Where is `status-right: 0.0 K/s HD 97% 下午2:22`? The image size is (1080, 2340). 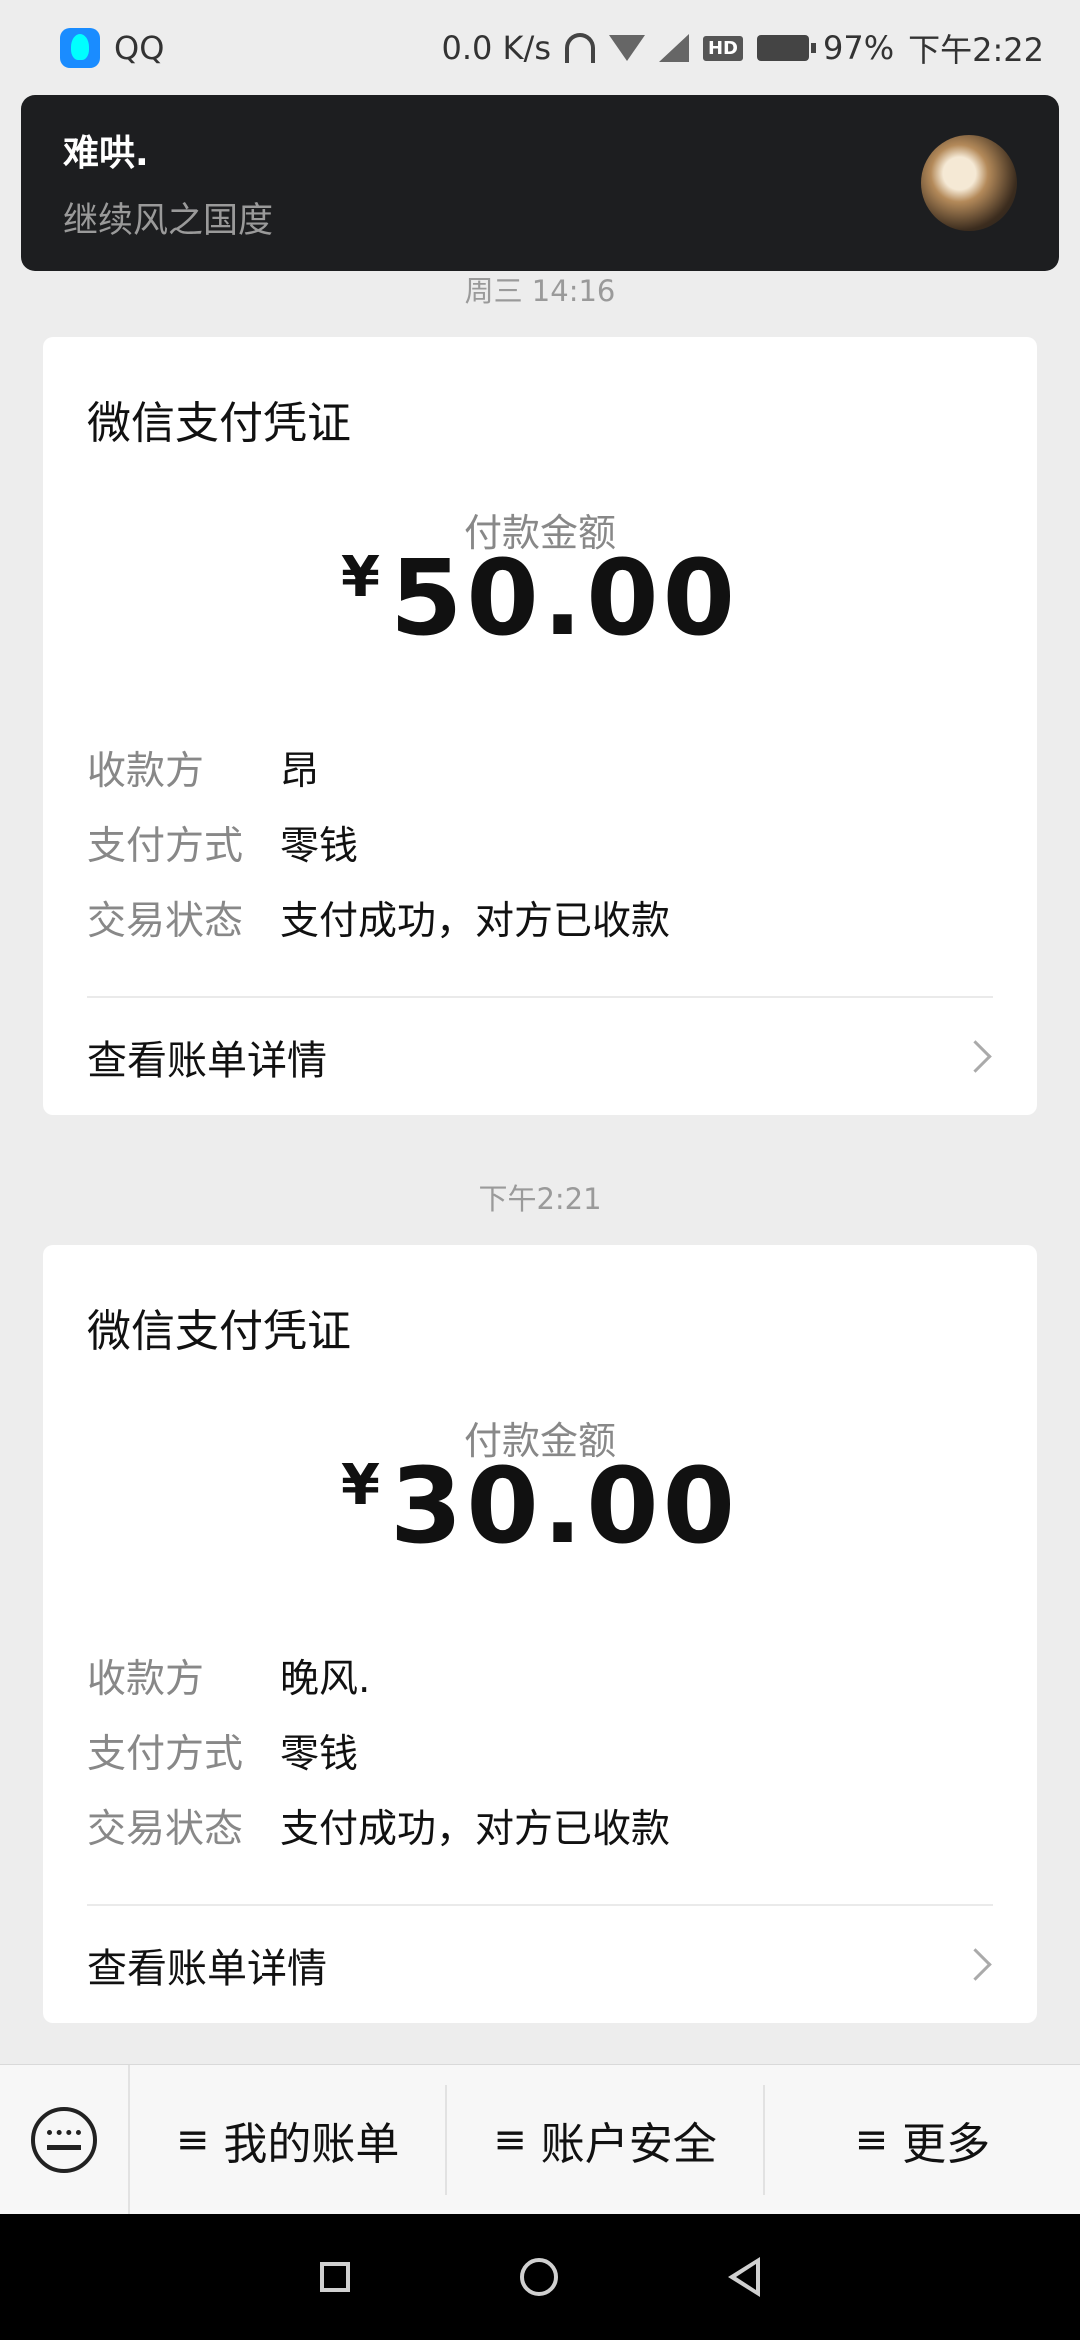
status-right: 0.0 K/s HD 97% 下午2:22 is located at coordinates (742, 48).